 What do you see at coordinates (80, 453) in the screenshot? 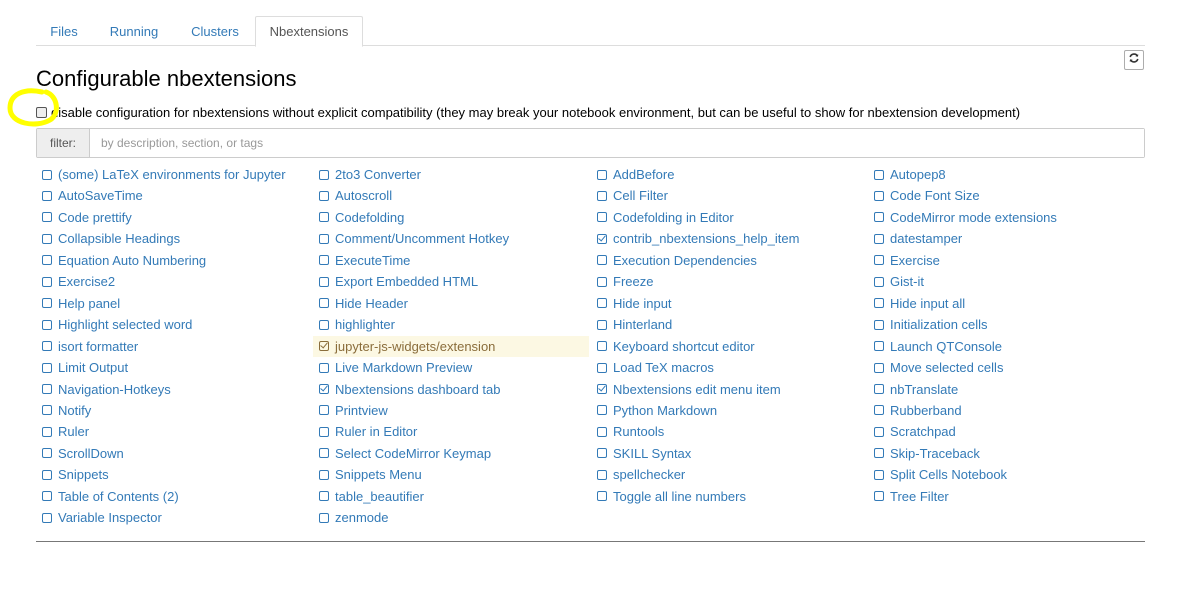
I see `extension-item: ScrollDown` at bounding box center [80, 453].